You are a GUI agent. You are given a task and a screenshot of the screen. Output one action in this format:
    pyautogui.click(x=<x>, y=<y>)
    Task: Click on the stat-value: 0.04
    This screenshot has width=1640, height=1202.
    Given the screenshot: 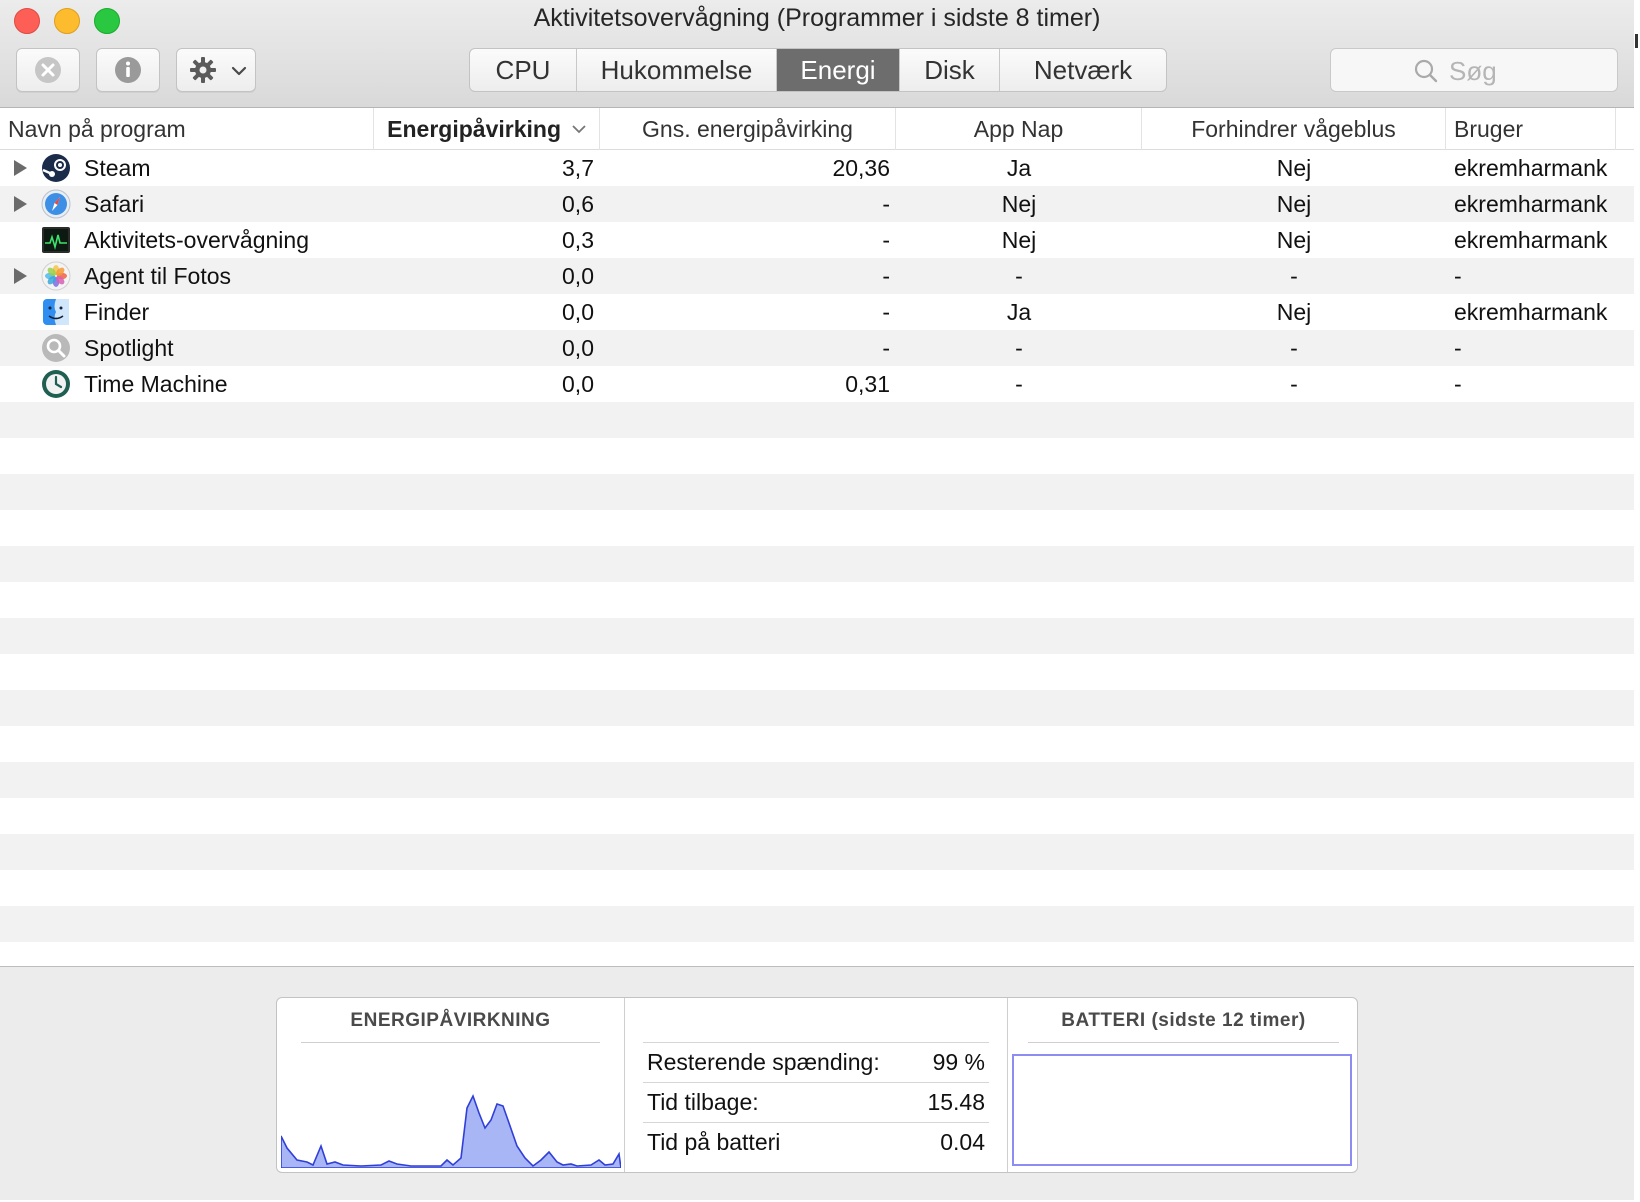 What is the action you would take?
    pyautogui.click(x=962, y=1142)
    